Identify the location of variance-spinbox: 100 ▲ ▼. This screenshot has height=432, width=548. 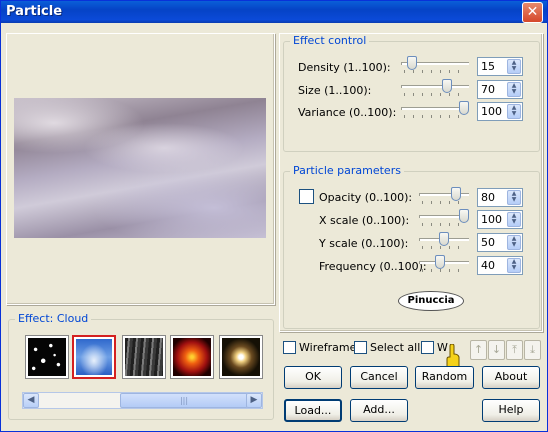
(500, 111).